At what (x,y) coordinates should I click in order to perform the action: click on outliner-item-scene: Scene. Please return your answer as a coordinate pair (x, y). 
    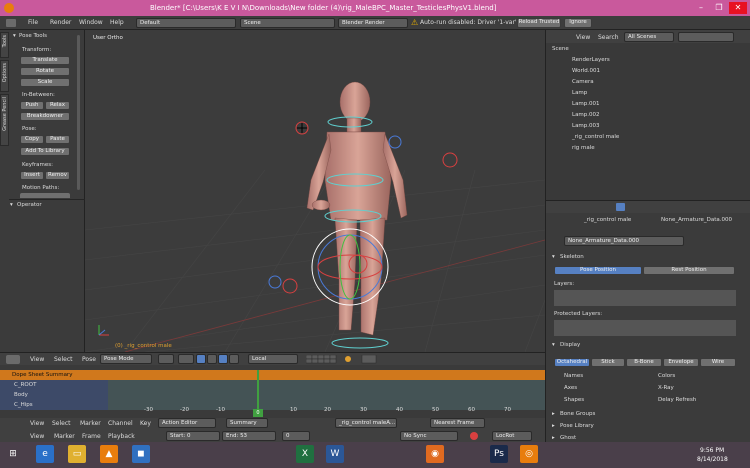
    Looking at the image, I should click on (560, 49).